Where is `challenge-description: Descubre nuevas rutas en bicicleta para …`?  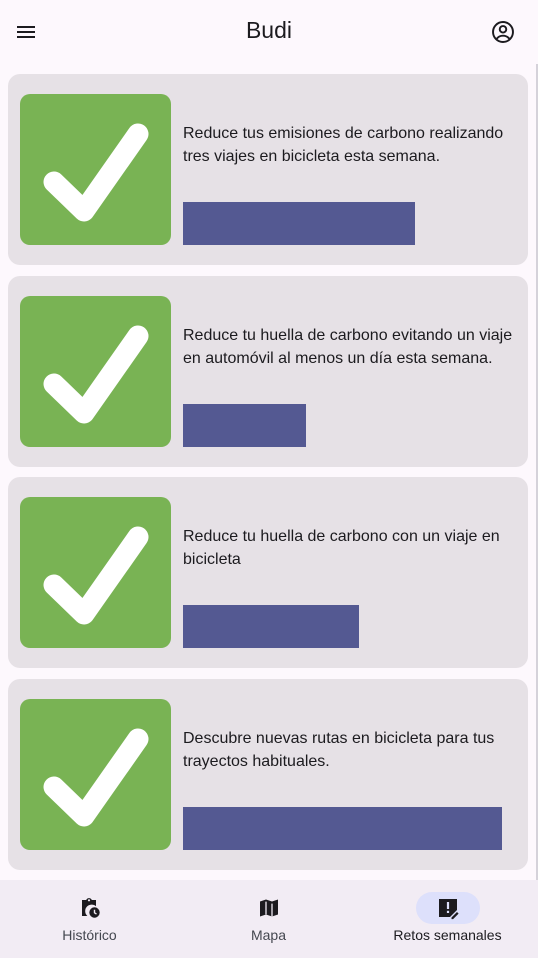 challenge-description: Descubre nuevas rutas en bicicleta para … is located at coordinates (339, 750).